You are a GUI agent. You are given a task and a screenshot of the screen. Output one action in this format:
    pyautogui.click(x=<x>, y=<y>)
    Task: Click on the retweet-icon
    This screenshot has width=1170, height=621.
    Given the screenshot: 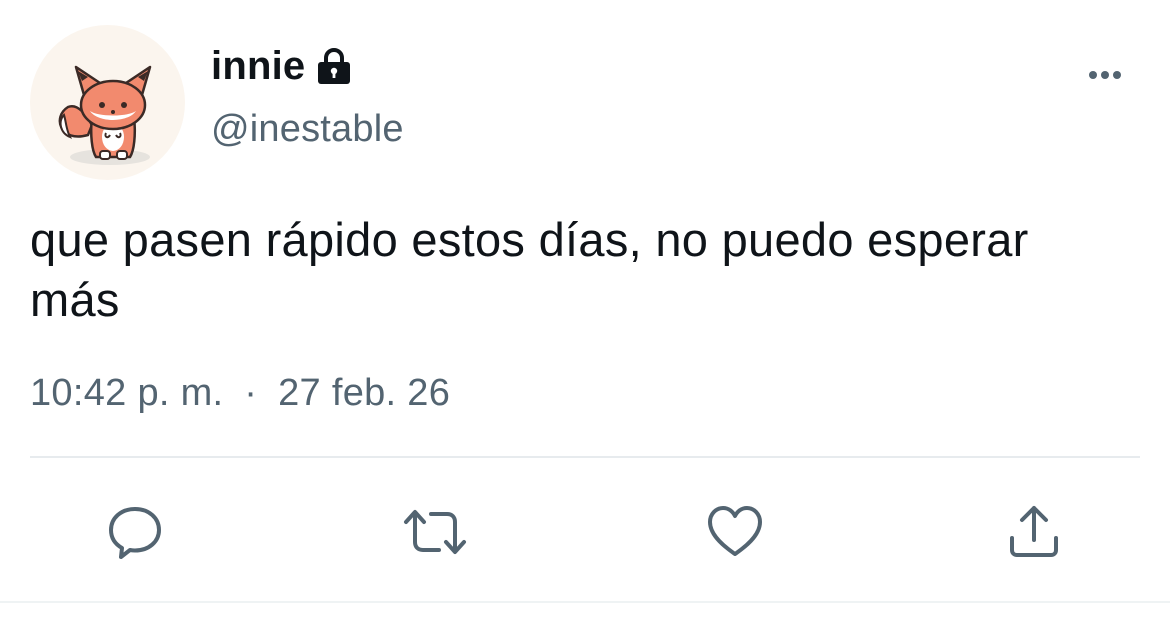 What is the action you would take?
    pyautogui.click(x=435, y=532)
    